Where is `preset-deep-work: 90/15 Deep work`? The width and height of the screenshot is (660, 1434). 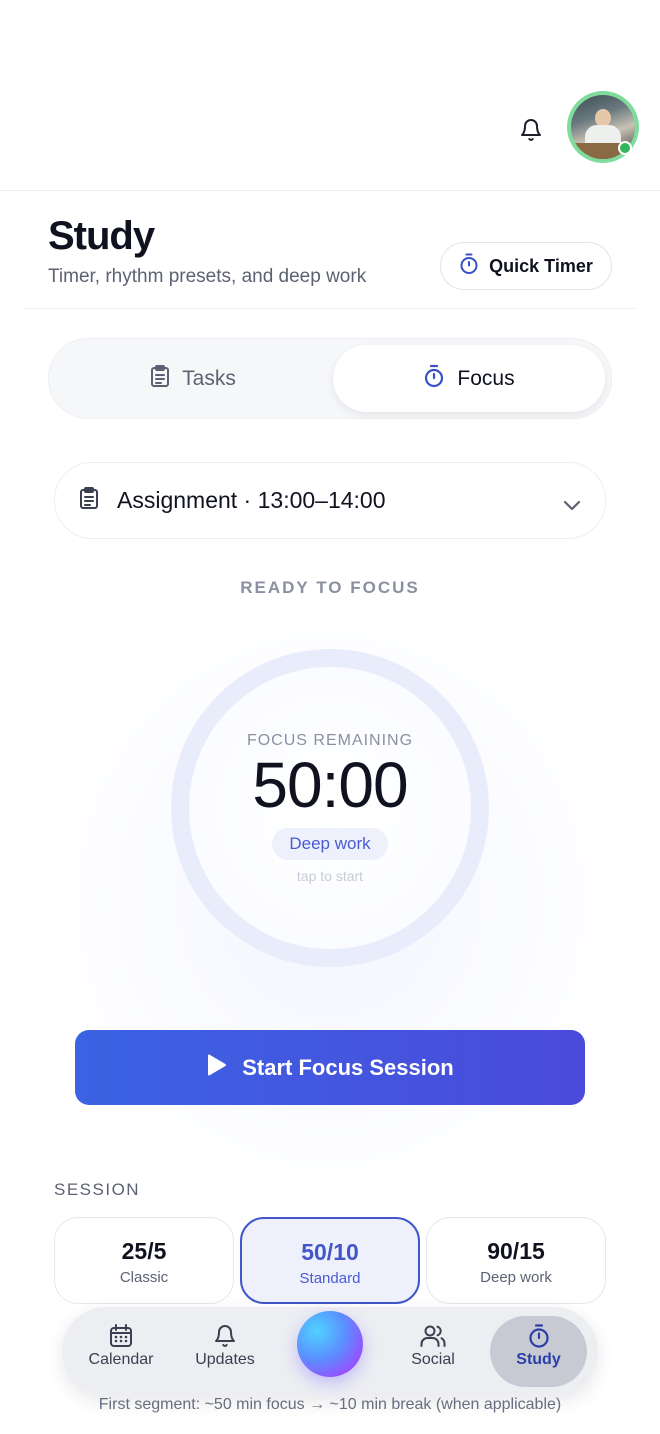
preset-deep-work: 90/15 Deep work is located at coordinates (516, 1260).